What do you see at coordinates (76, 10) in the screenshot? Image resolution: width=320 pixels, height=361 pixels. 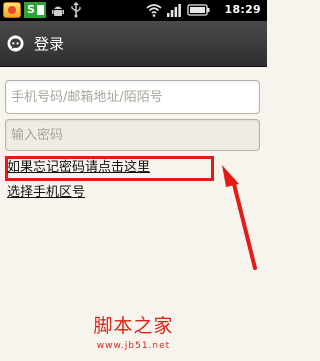 I see `usb-icon` at bounding box center [76, 10].